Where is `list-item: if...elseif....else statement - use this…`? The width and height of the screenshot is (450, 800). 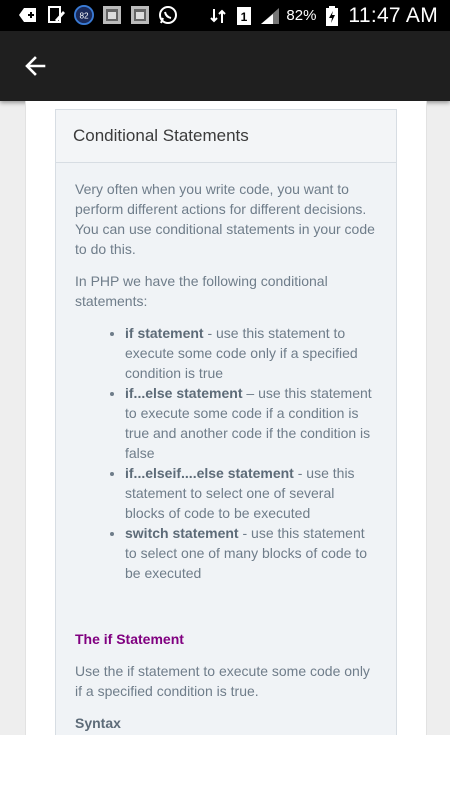
list-item: if...elseif....else statement - use this… is located at coordinates (251, 493).